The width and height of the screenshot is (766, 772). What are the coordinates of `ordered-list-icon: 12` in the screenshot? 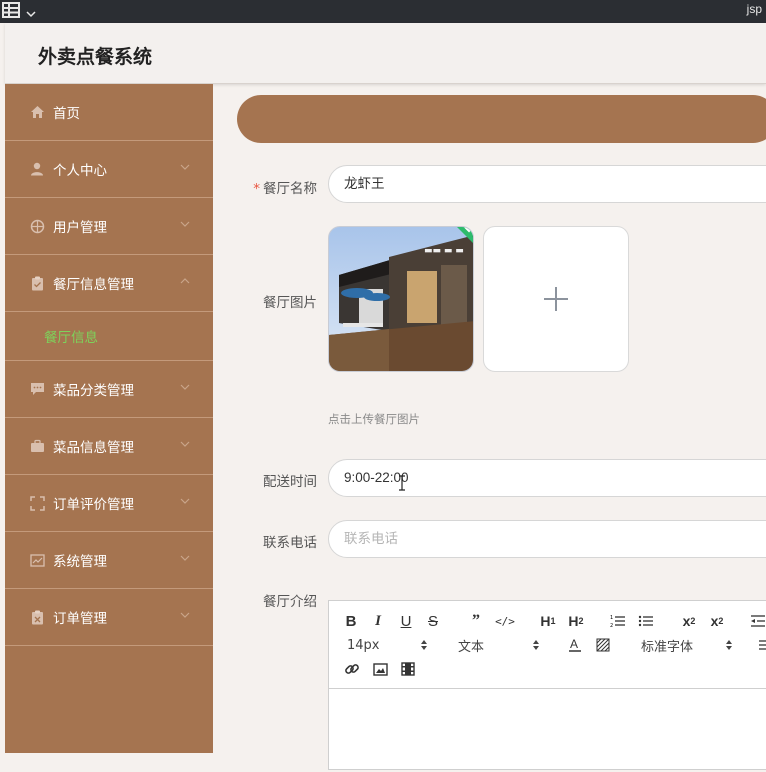 It's located at (618, 621).